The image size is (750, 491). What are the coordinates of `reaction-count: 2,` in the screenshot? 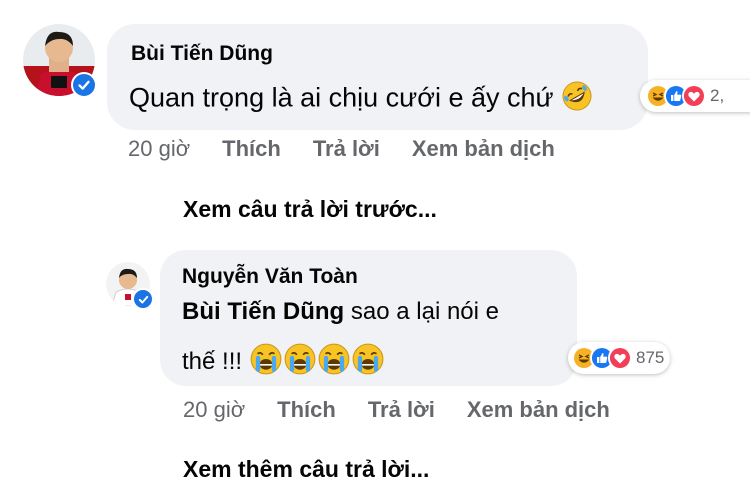 It's located at (717, 95).